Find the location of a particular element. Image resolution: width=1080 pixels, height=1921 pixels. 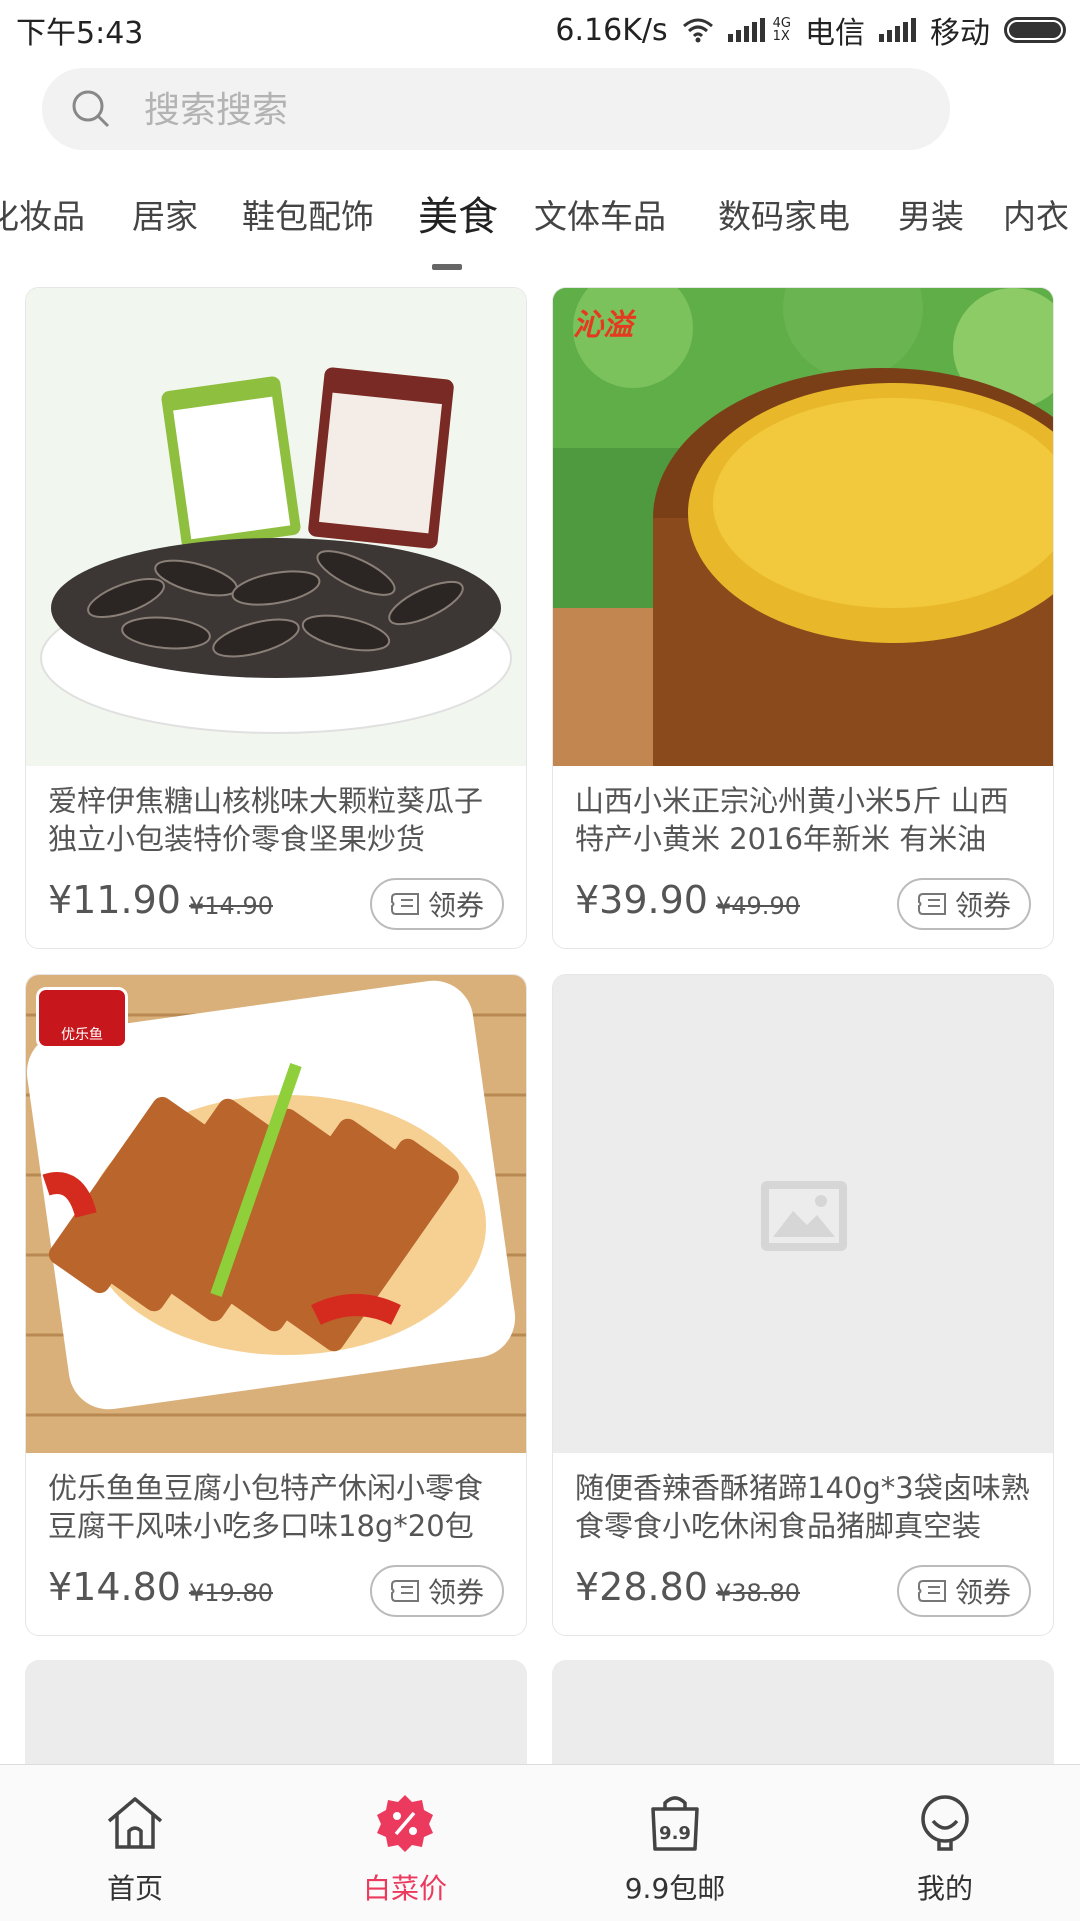

carrier-1: 电信 is located at coordinates (835, 33).